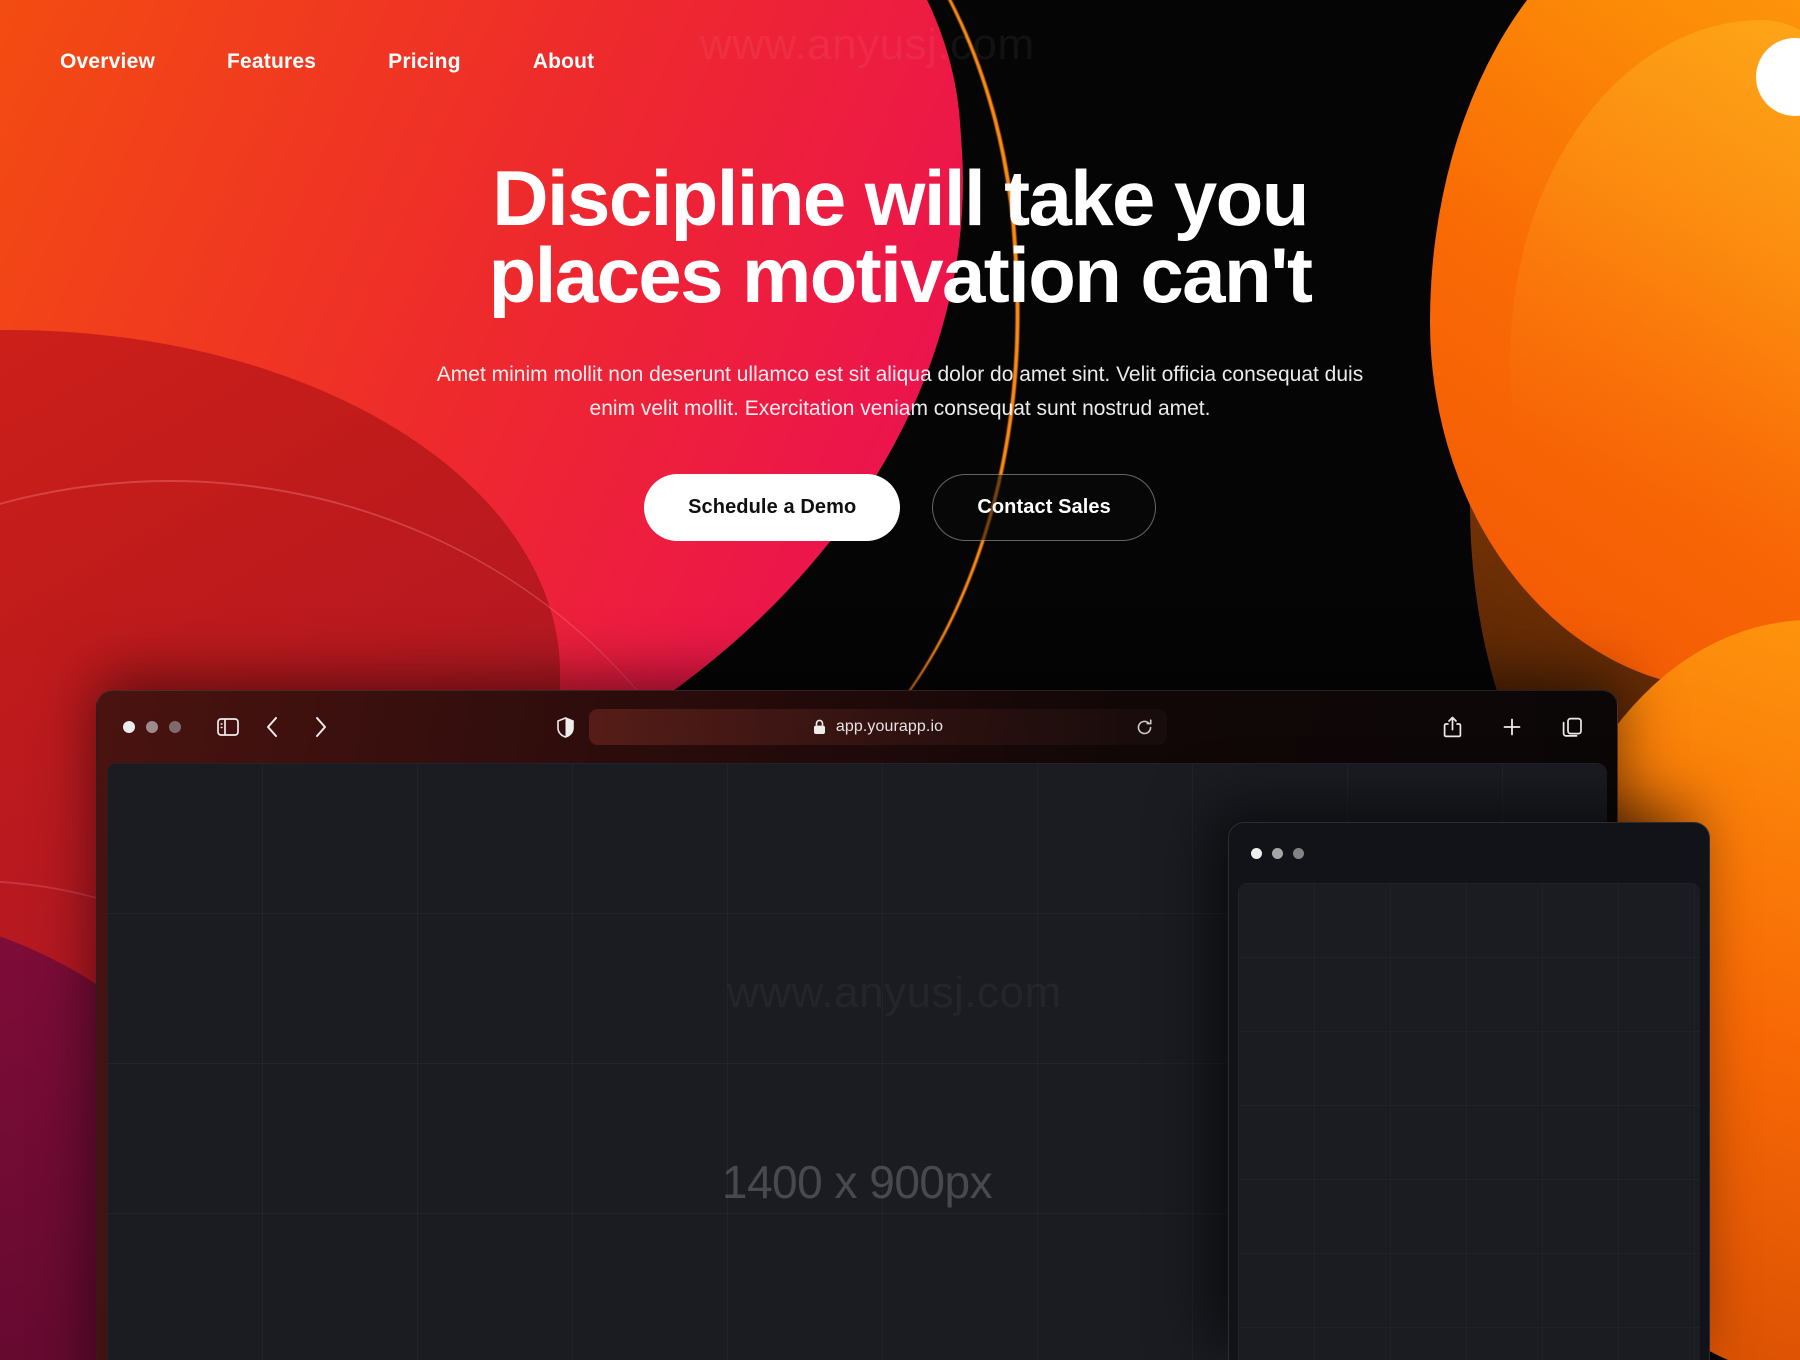 This screenshot has width=1800, height=1360. I want to click on minimize-window-icon, so click(152, 727).